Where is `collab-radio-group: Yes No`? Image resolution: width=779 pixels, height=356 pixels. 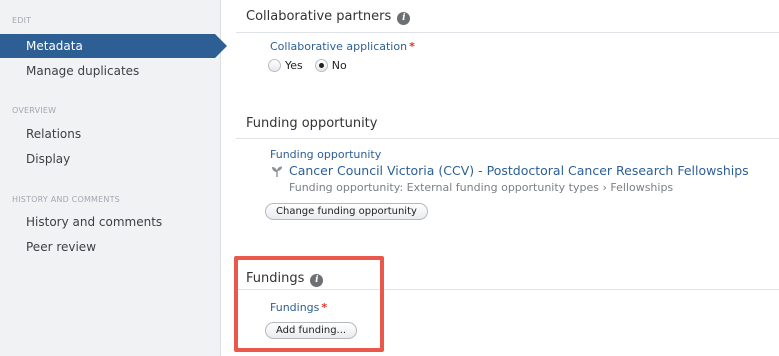 collab-radio-group: Yes No is located at coordinates (313, 65).